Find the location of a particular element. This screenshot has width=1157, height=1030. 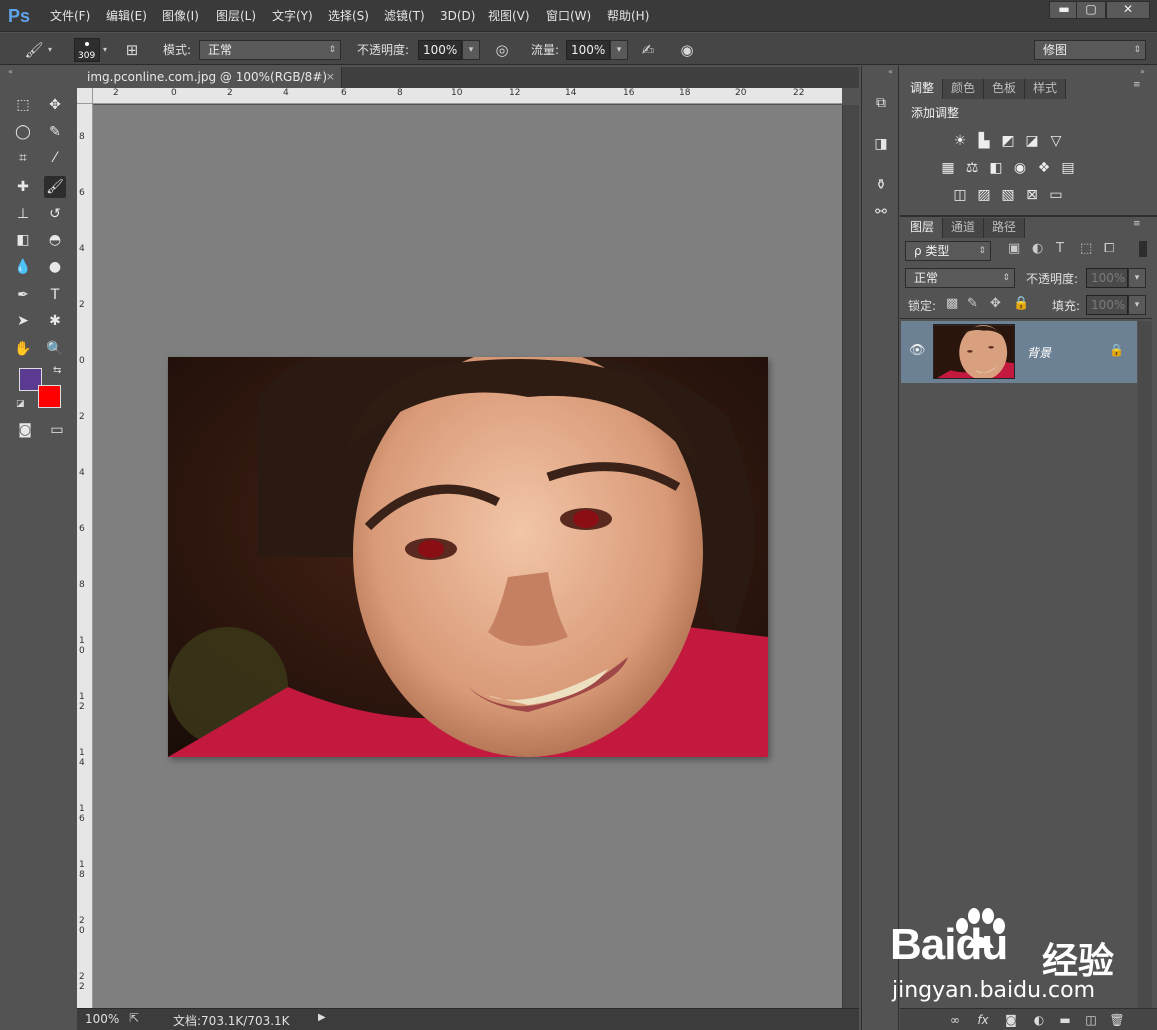

custom-shape-tool-icon: ✱ is located at coordinates (55, 321).